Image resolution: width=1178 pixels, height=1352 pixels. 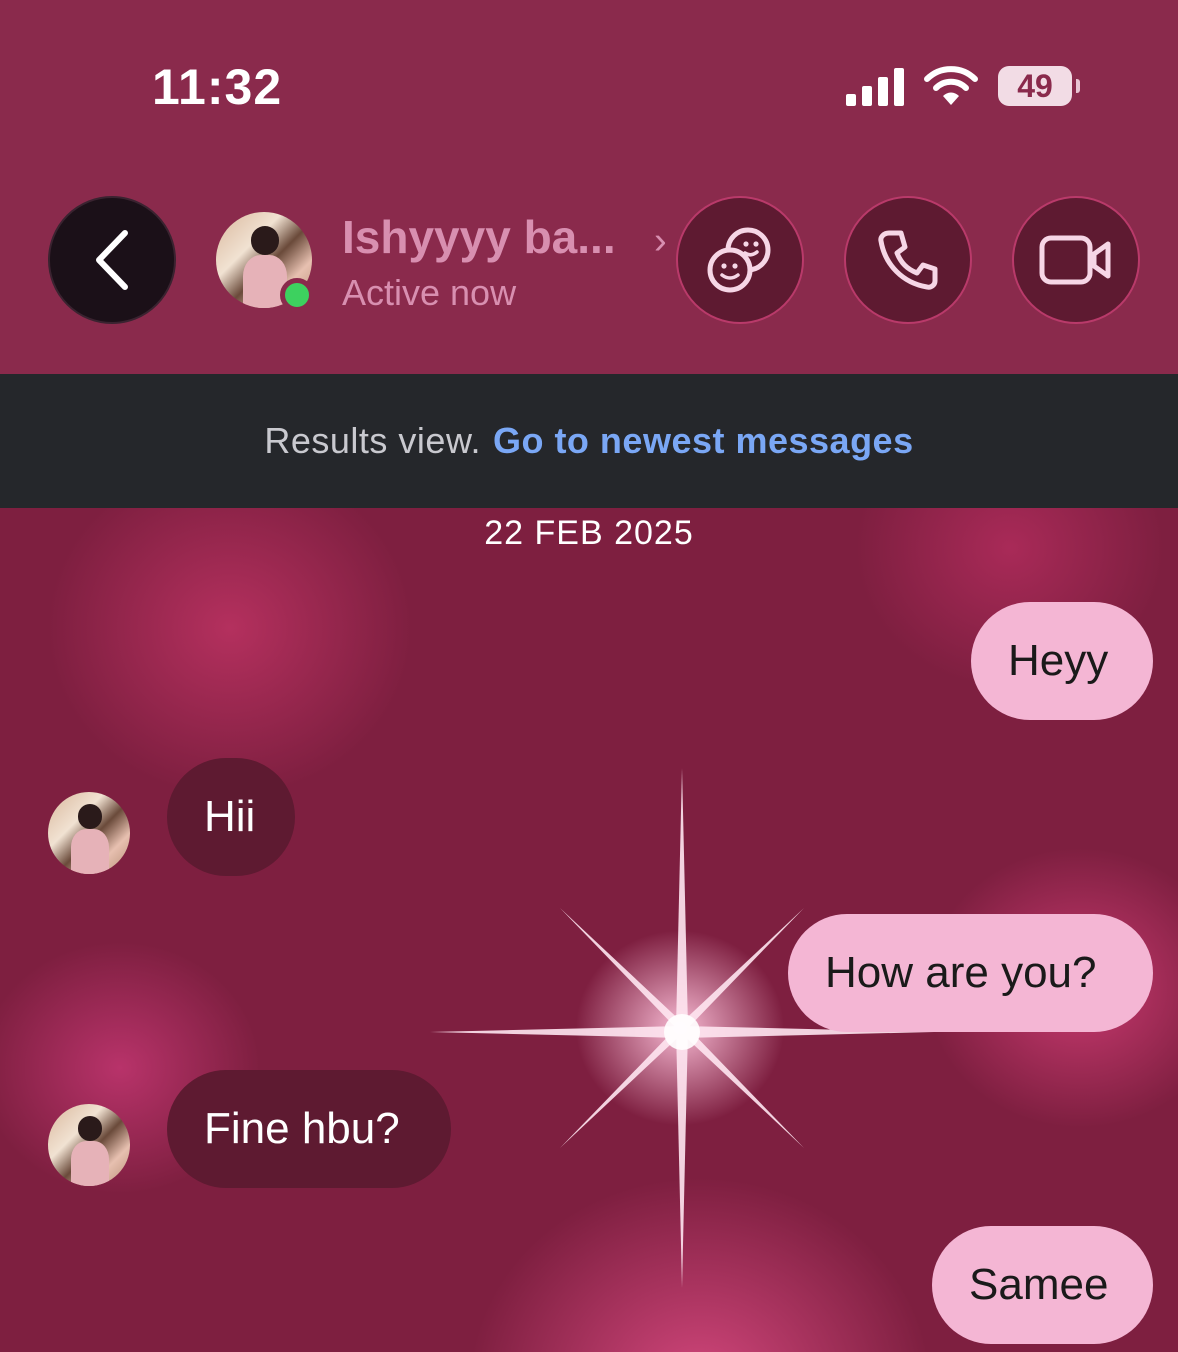 I want to click on sticker-button, so click(x=740, y=260).